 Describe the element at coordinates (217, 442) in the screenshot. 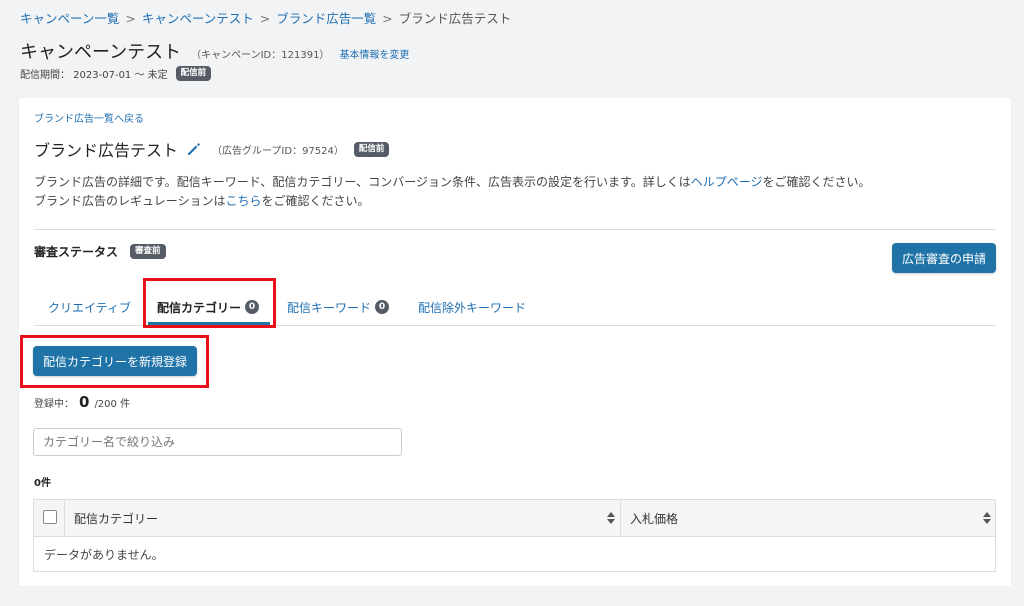

I see `category-filter-input` at that location.